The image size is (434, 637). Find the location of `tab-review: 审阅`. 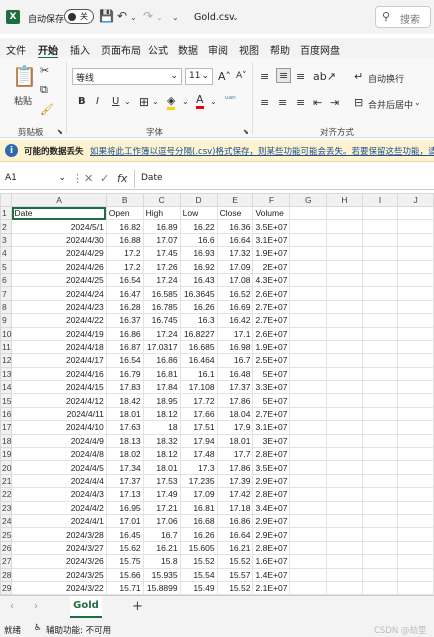

tab-review: 审阅 is located at coordinates (218, 49).